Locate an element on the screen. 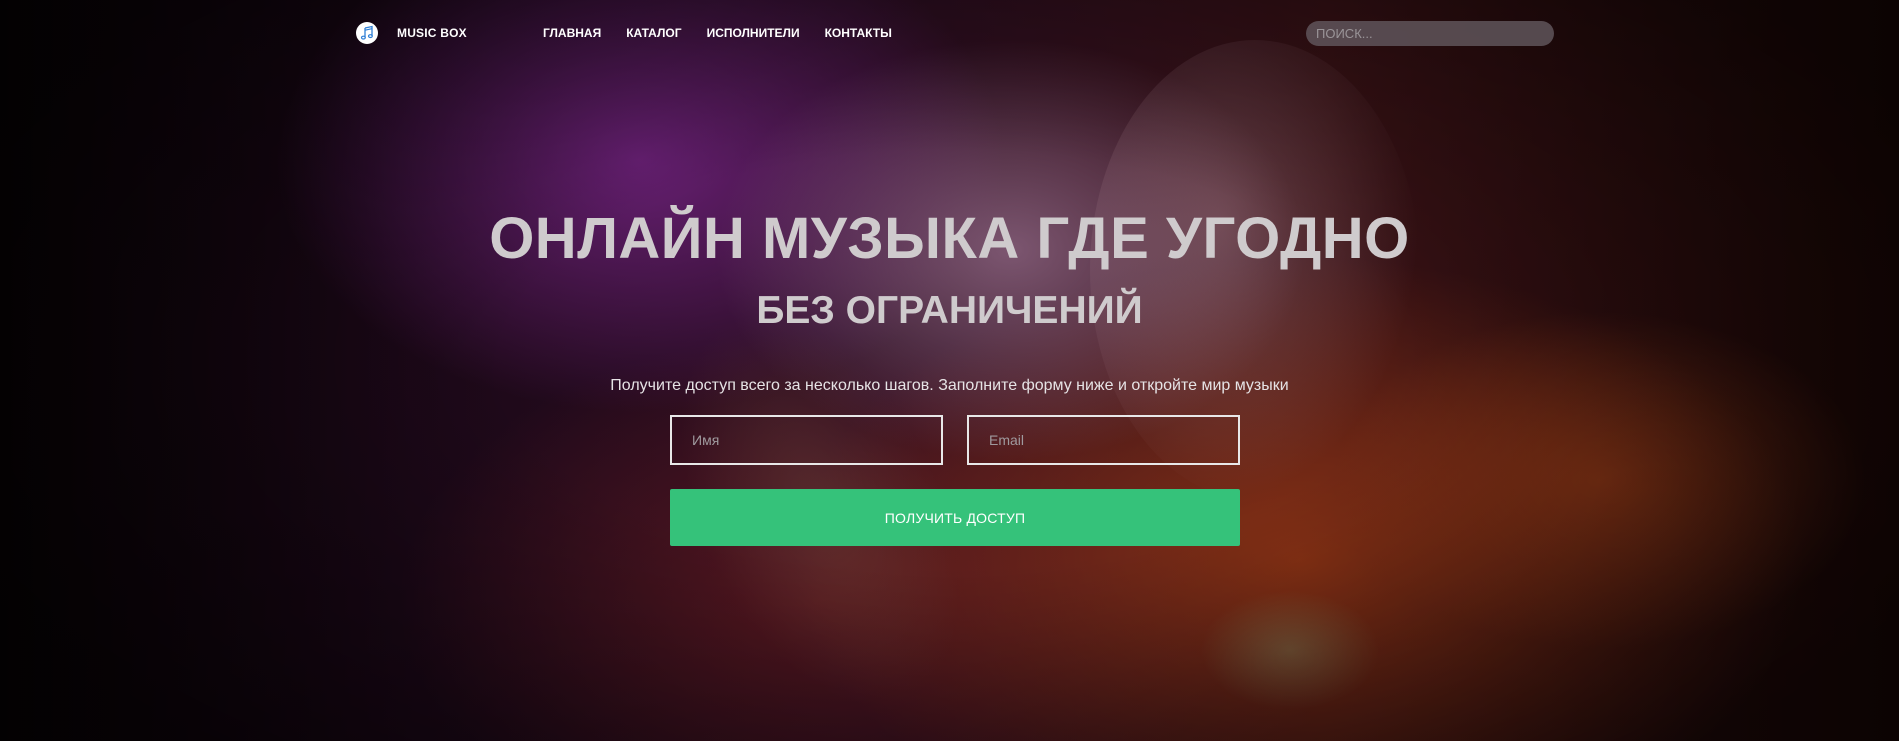 This screenshot has height=741, width=1899. main-nav: ГЛАВНАЯ КАТАЛОГ ИСПОЛНИТЕЛИ КОНТАКТЫ is located at coordinates (717, 33).